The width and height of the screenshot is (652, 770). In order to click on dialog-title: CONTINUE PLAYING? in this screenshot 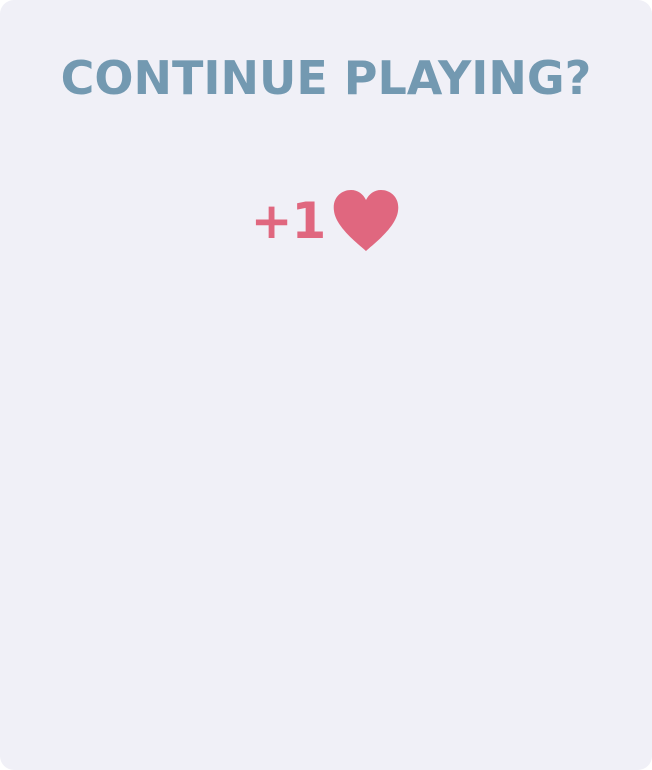, I will do `click(326, 78)`.